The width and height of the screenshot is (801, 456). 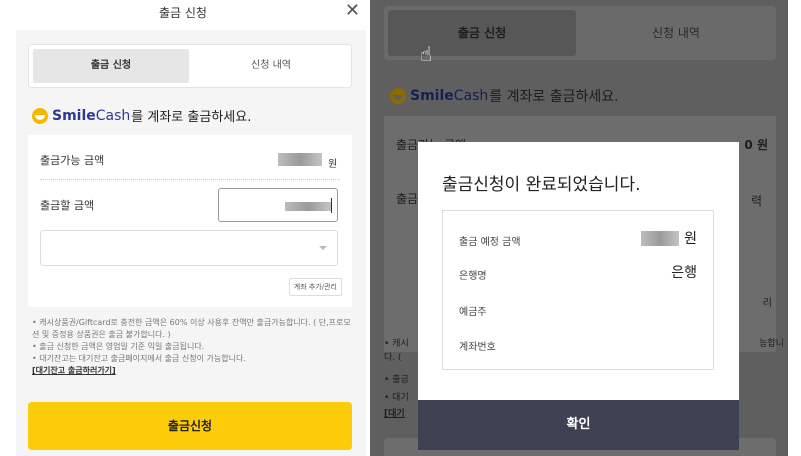 What do you see at coordinates (578, 290) in the screenshot?
I see `withdraw-summary: 출금 예정 금액 원 은행명 은행 예금주 계좌번호` at bounding box center [578, 290].